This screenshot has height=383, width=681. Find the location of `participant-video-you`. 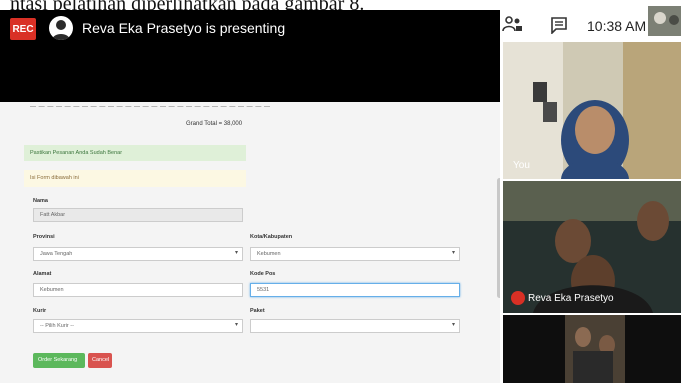

participant-video-you is located at coordinates (592, 110).